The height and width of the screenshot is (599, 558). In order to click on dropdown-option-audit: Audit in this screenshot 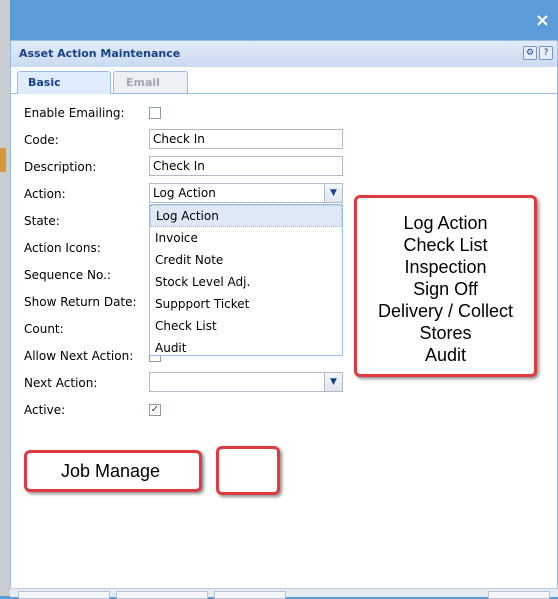, I will do `click(246, 348)`.